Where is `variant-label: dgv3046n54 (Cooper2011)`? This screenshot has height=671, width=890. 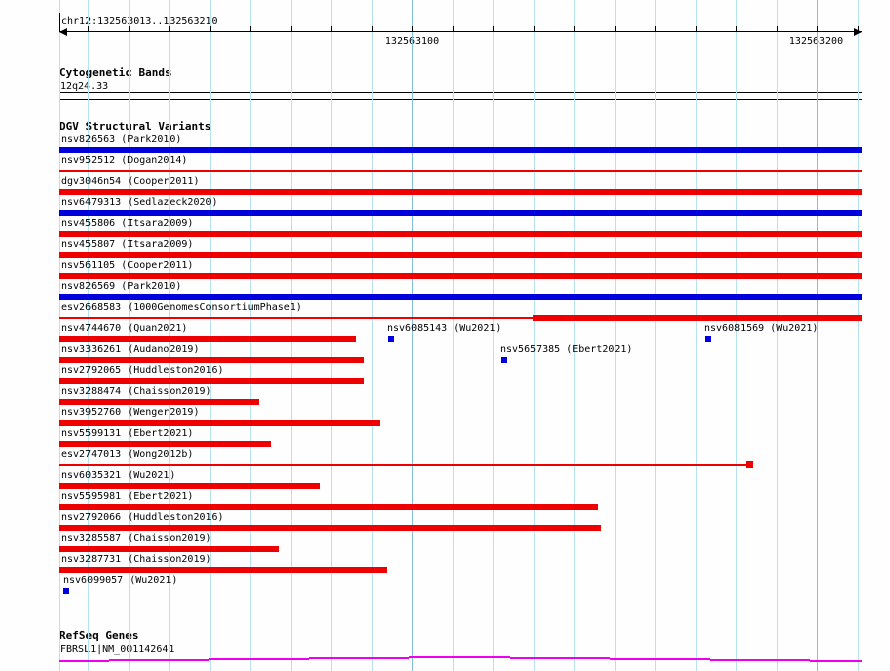
variant-label: dgv3046n54 (Cooper2011) is located at coordinates (130, 181).